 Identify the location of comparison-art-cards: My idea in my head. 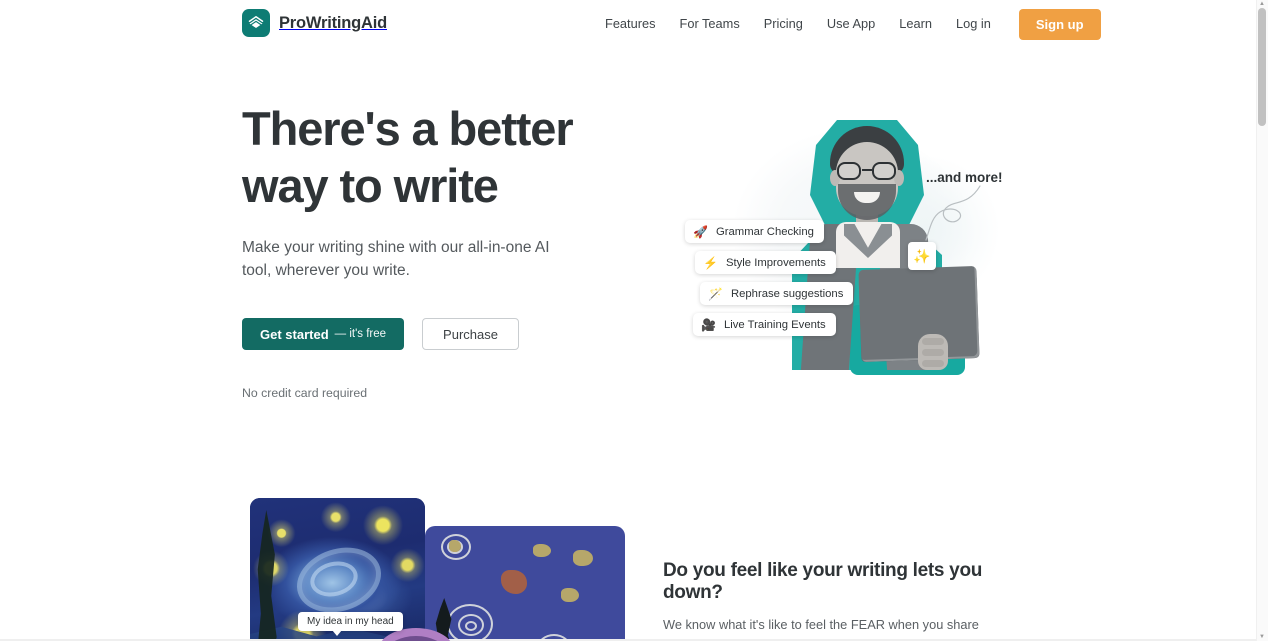
(440, 569).